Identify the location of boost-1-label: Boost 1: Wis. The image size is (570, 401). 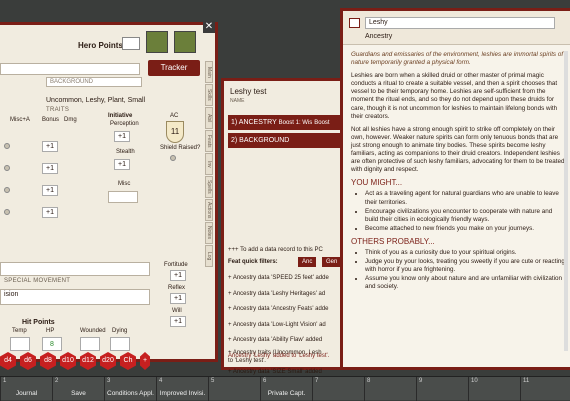
(295, 123).